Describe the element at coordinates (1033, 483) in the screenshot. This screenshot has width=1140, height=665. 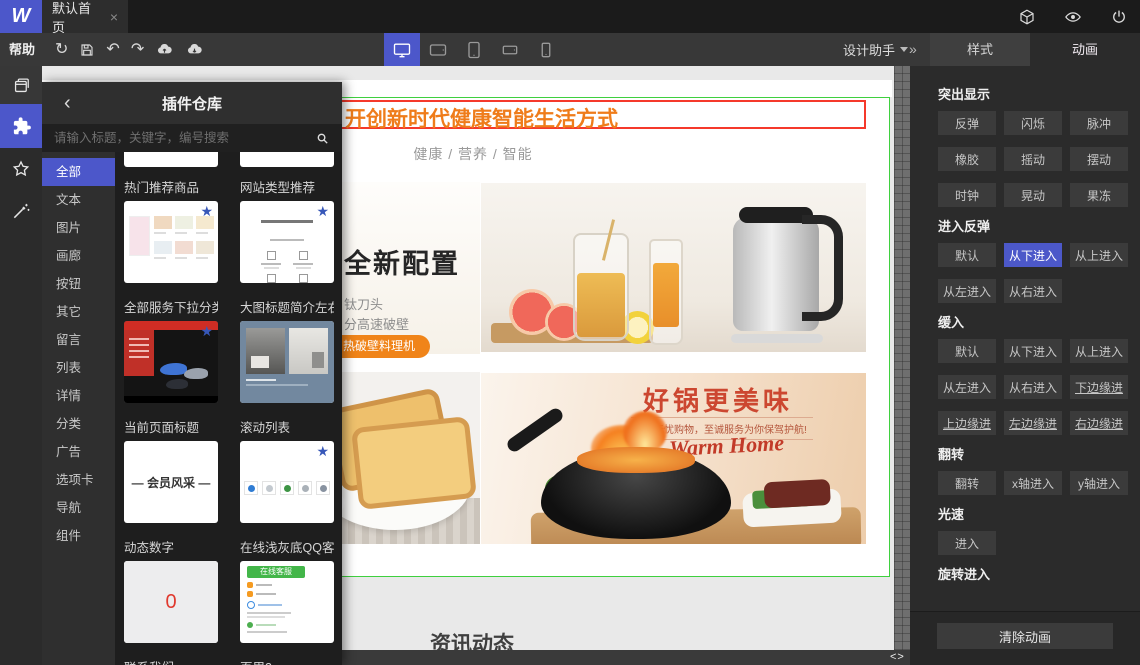
I see `anim-button: x轴进入` at that location.